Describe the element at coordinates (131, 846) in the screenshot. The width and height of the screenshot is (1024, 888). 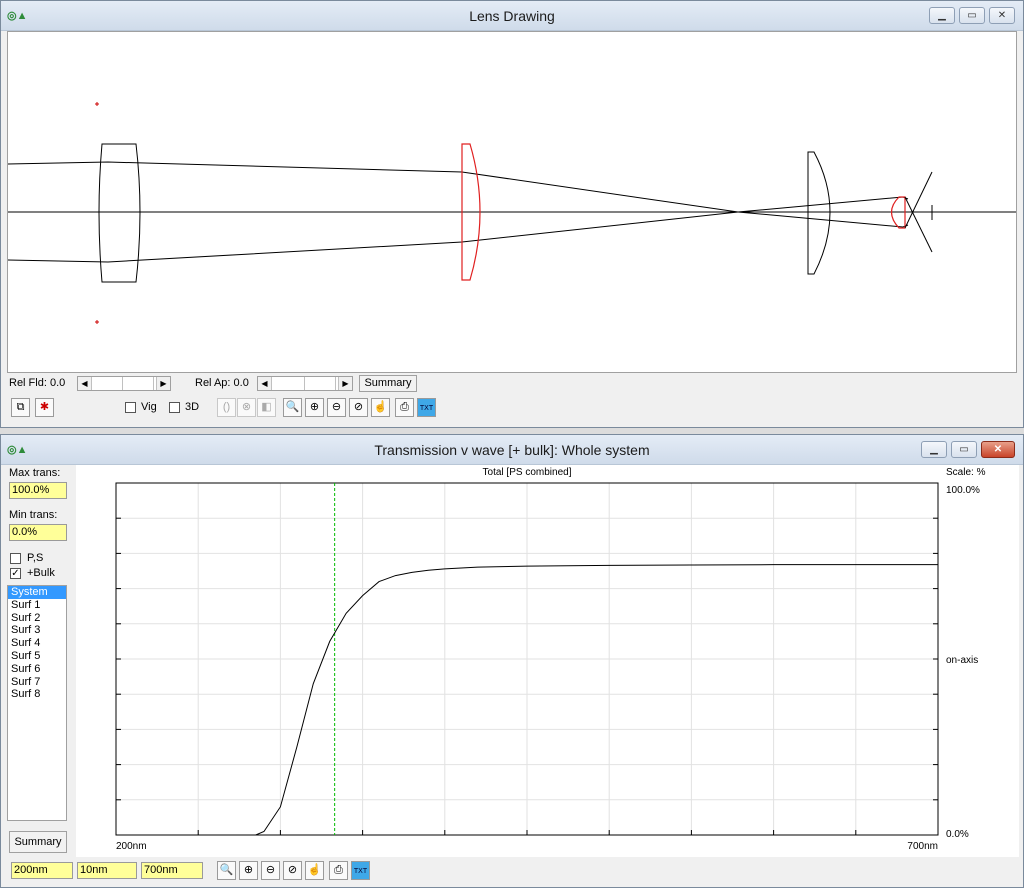
I see `x-min-label: 200nm` at that location.